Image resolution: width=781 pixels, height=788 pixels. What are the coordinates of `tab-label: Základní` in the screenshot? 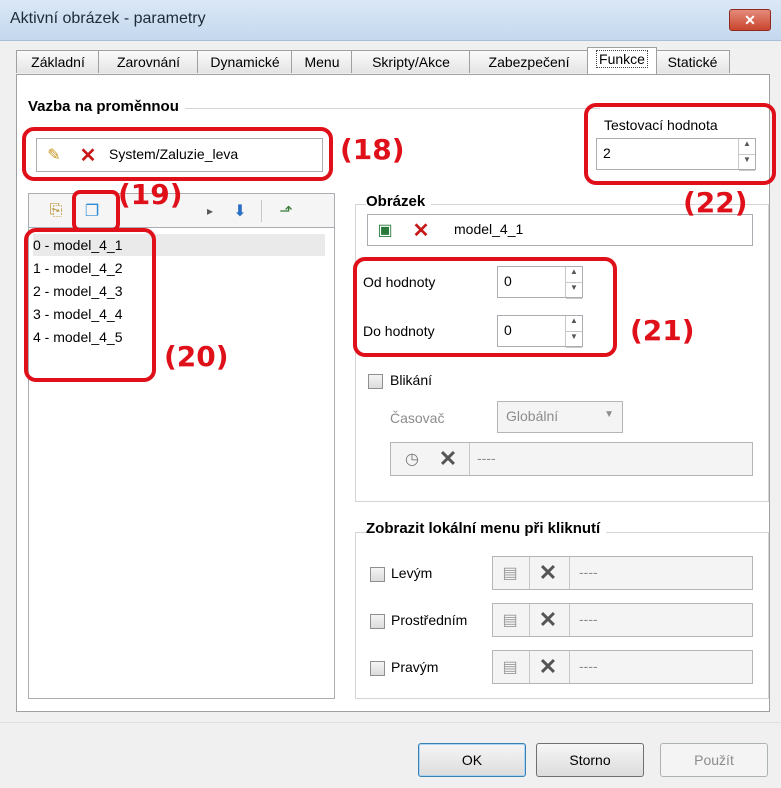 It's located at (58, 62).